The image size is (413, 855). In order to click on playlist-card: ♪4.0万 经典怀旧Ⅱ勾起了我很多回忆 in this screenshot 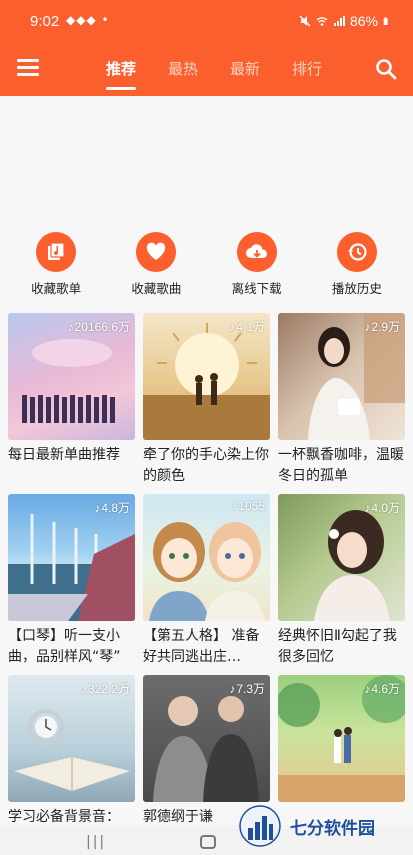, I will do `click(341, 582)`.